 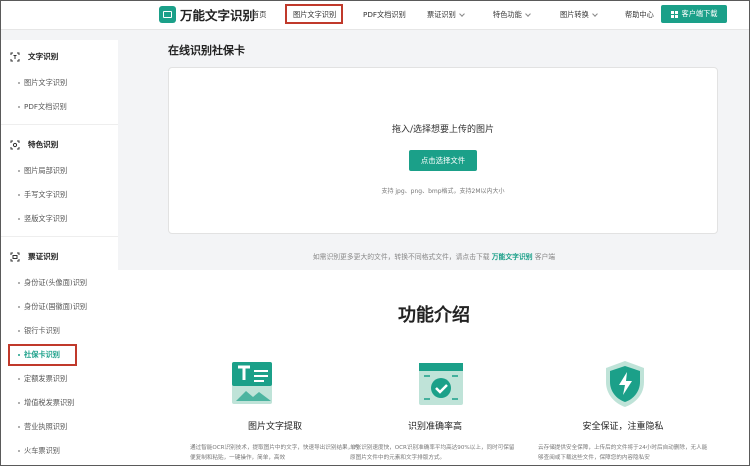 I want to click on page-title: 在线识别社保卡, so click(x=206, y=50).